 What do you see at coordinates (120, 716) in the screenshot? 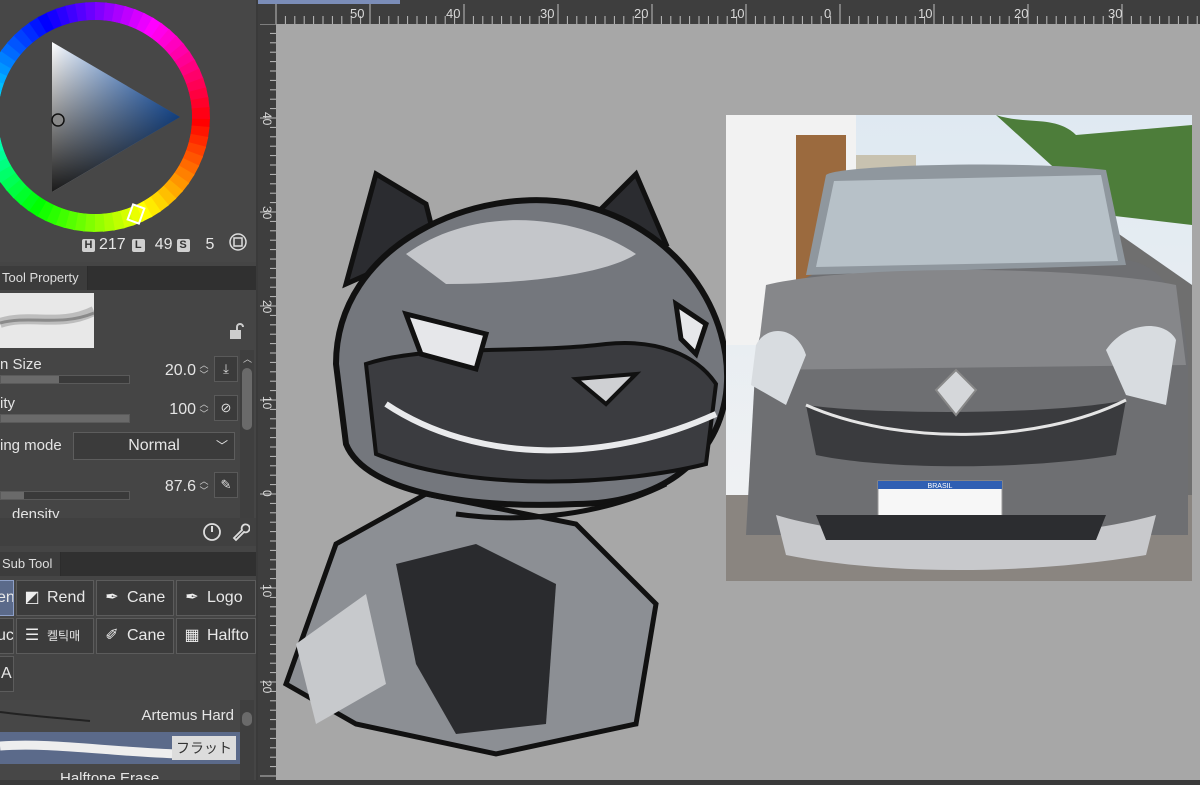
I see `brush-item-artemus-hard: Artemus Hard` at bounding box center [120, 716].